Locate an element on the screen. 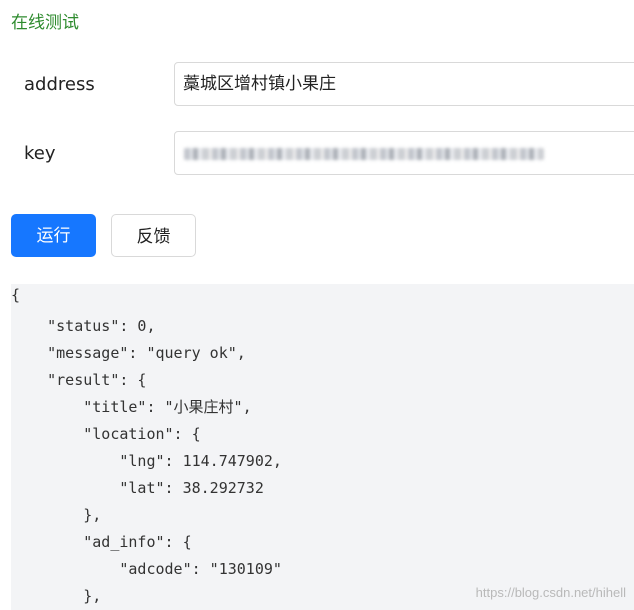 This screenshot has height=610, width=634. run-button: 运行 is located at coordinates (53, 235).